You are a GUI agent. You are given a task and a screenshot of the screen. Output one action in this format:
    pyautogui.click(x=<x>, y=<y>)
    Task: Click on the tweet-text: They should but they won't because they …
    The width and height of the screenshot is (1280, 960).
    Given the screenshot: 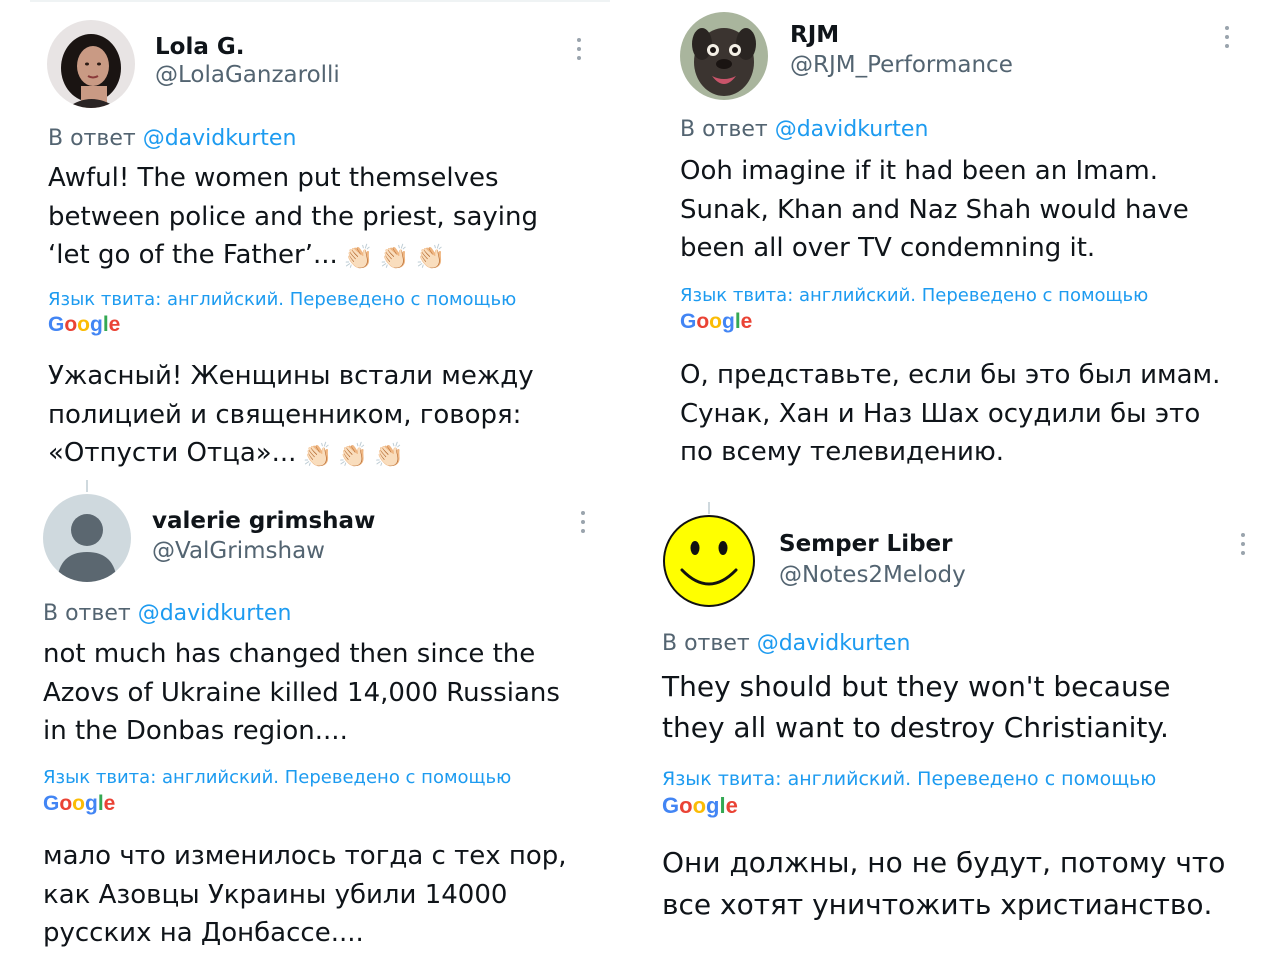 What is the action you would take?
    pyautogui.click(x=916, y=707)
    